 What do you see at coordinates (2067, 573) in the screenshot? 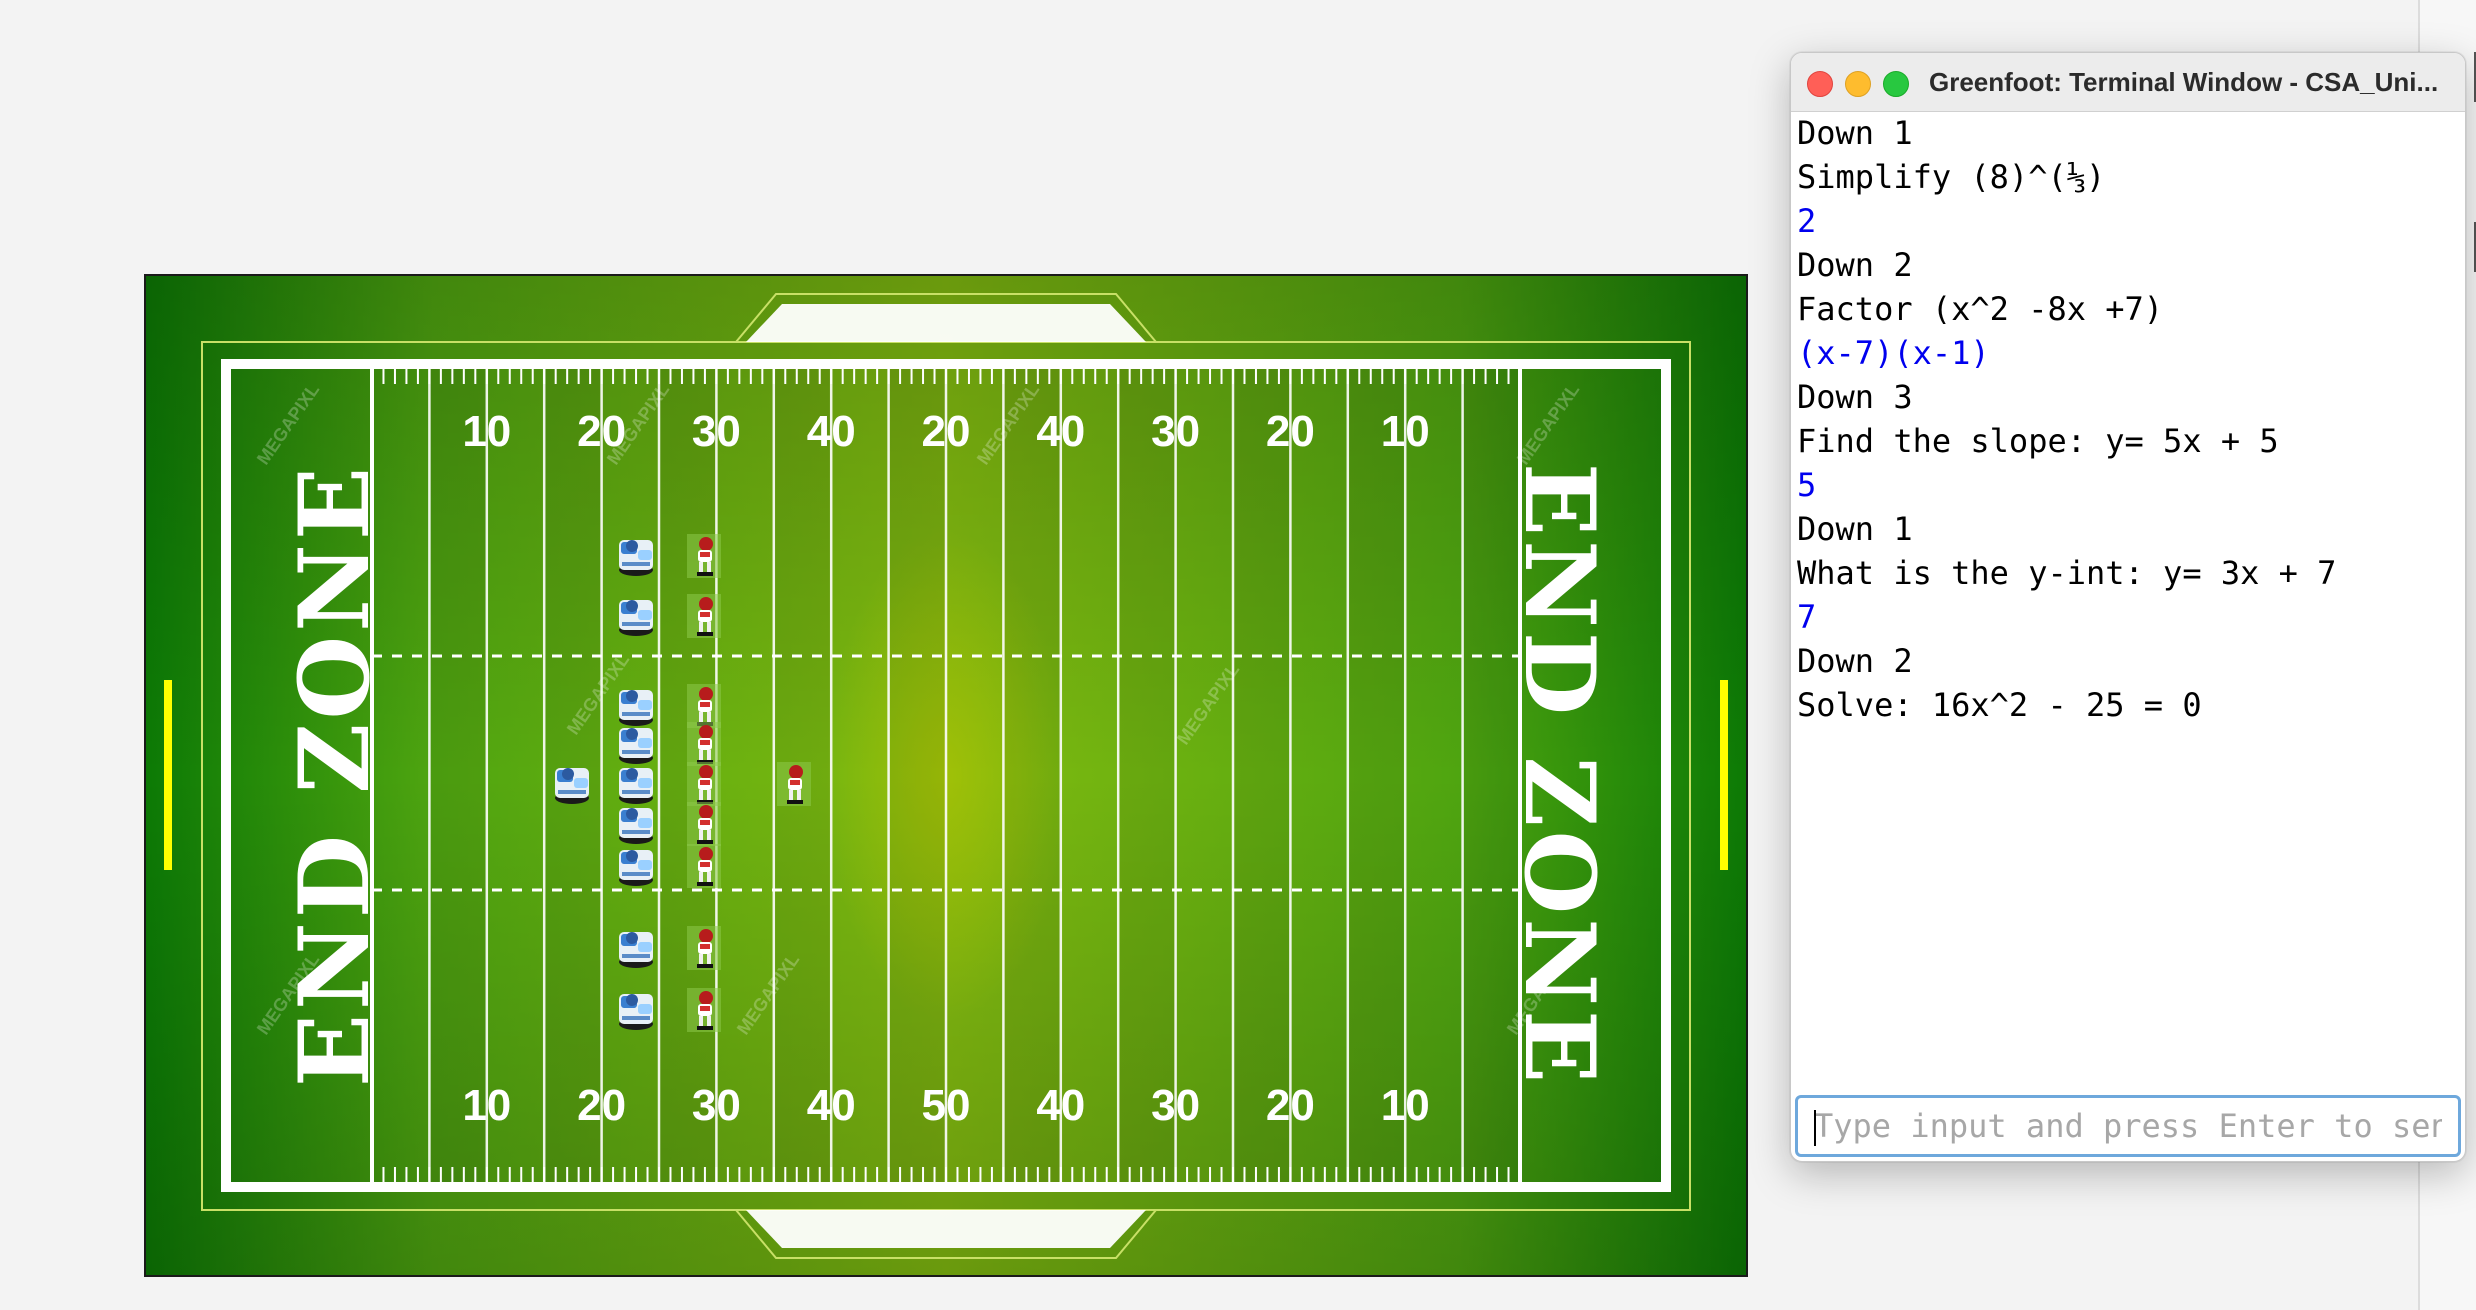
I see `terminal-output-line: What is the y-int: y= 3x + 7` at bounding box center [2067, 573].